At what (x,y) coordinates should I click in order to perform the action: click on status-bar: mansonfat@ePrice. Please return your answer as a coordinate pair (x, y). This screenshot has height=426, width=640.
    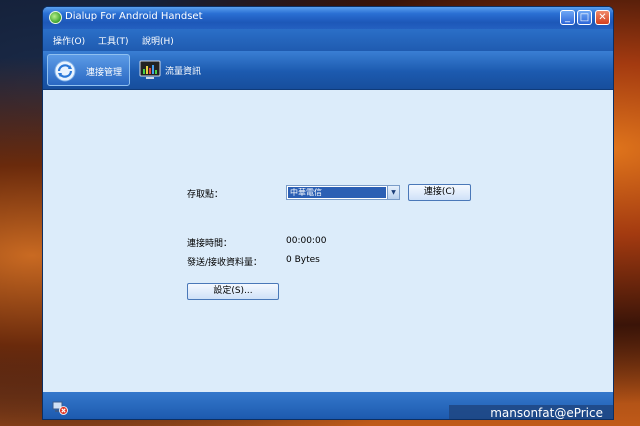
    Looking at the image, I should click on (328, 405).